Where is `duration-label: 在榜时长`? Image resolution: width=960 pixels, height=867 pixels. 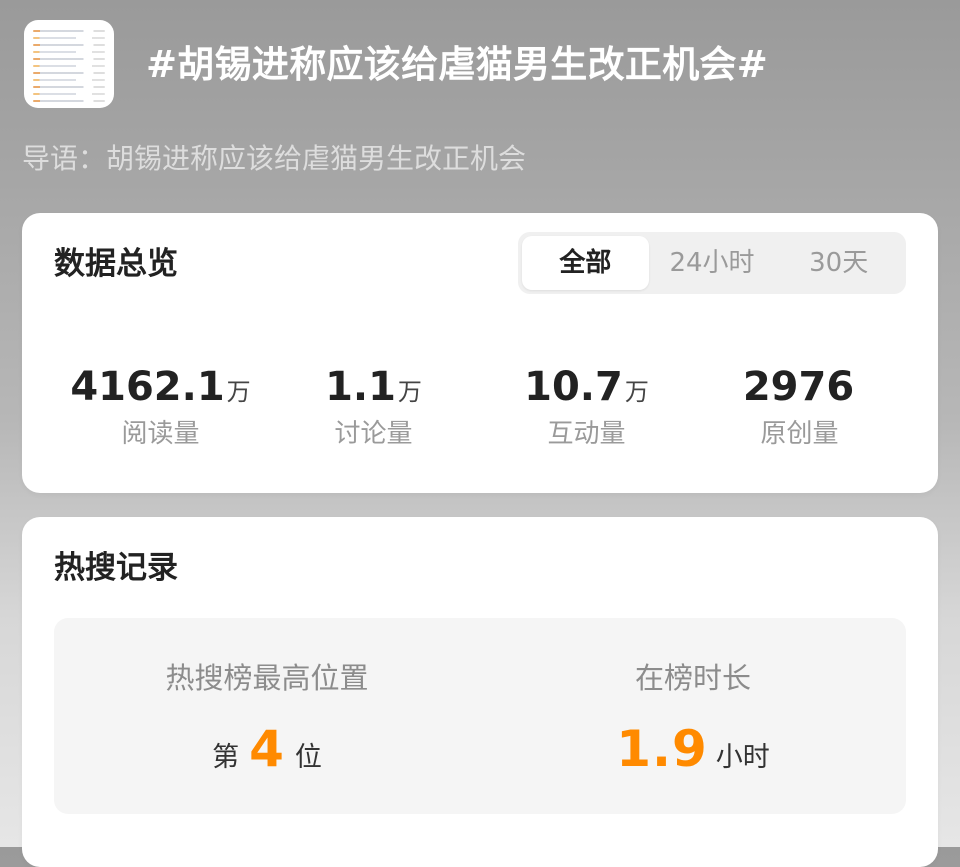
duration-label: 在榜时长 is located at coordinates (692, 678).